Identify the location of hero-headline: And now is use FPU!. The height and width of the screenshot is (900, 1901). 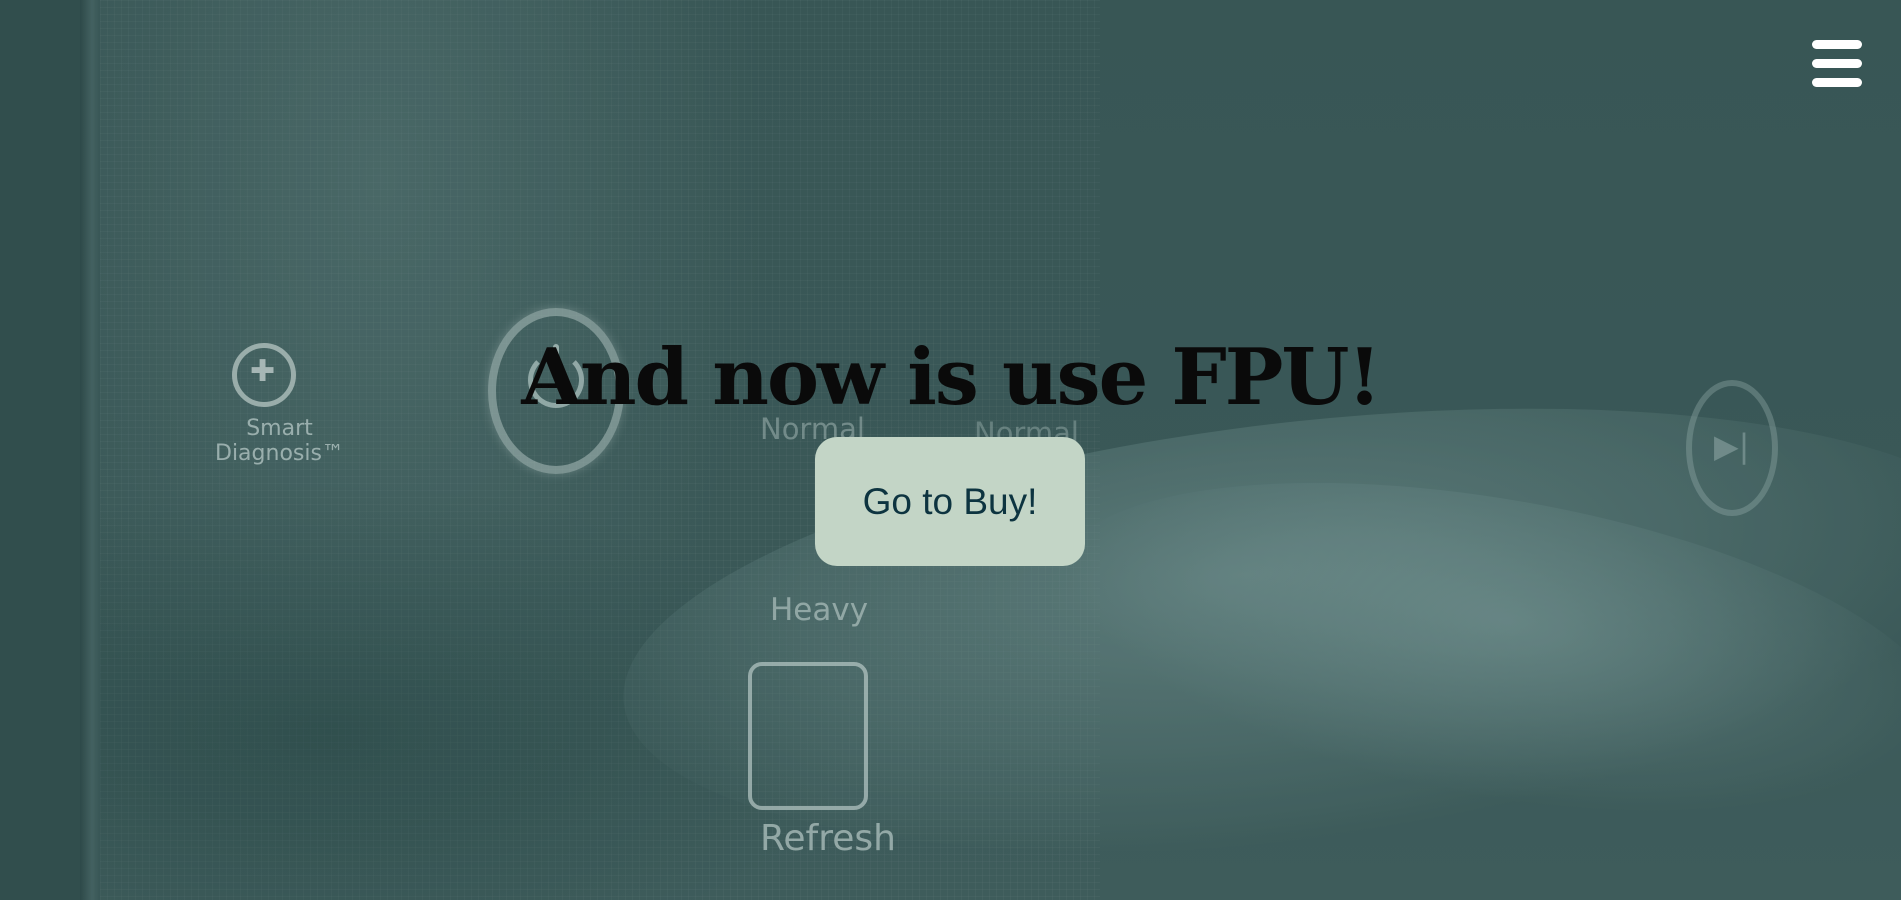
(951, 377).